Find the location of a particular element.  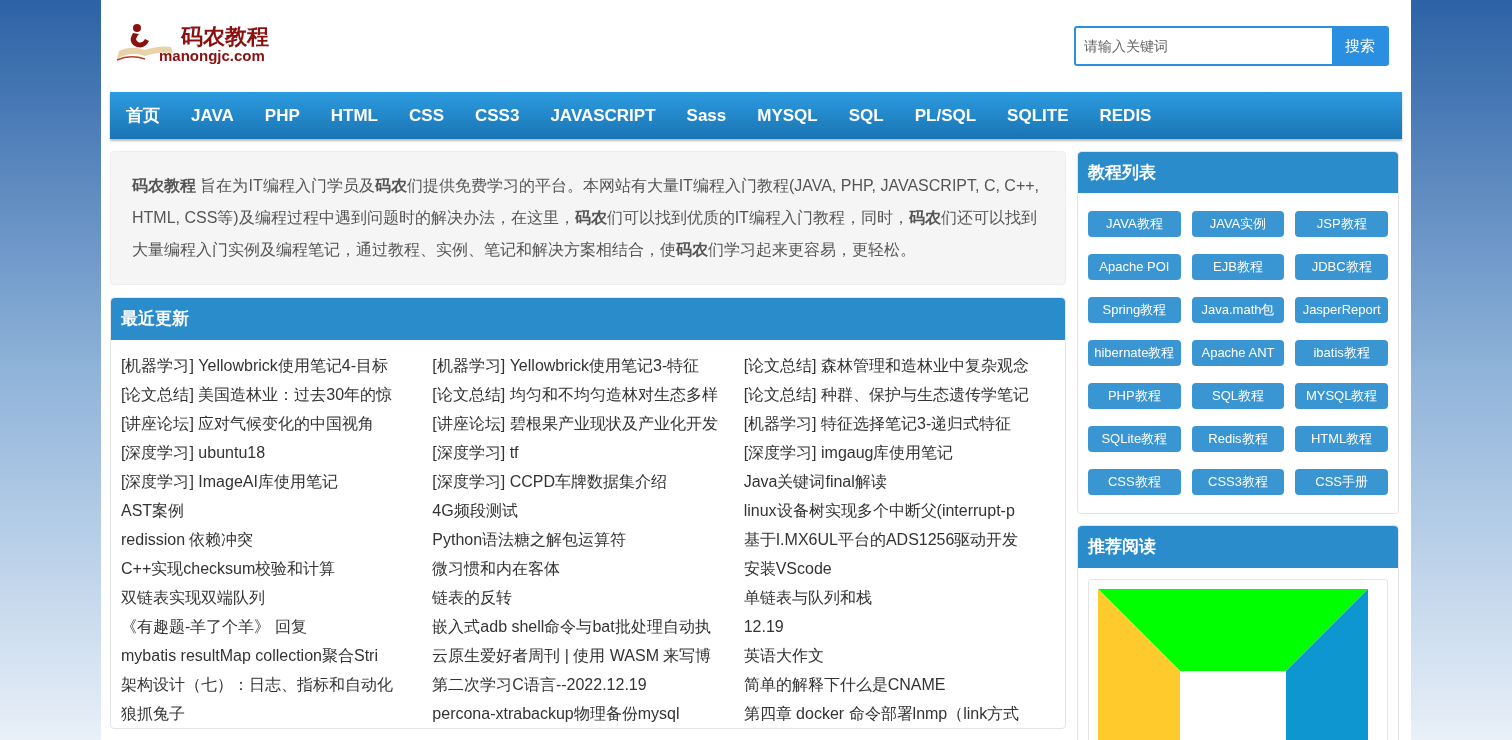

panel-title: 最近更新 is located at coordinates (588, 319).